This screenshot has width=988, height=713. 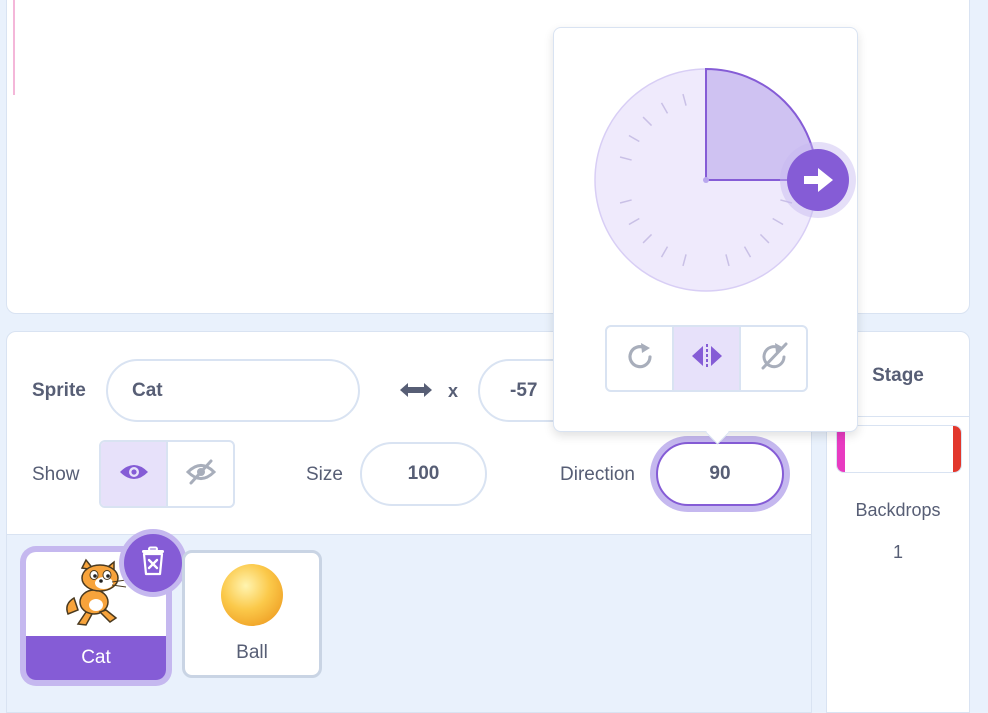 What do you see at coordinates (252, 652) in the screenshot?
I see `sprite-tile-name: Ball` at bounding box center [252, 652].